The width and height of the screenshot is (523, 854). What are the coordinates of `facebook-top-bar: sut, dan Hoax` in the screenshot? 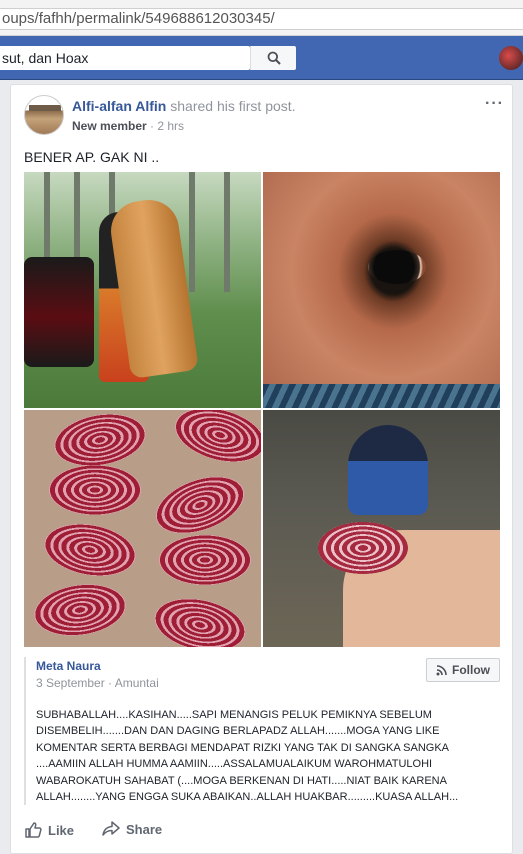 It's located at (261, 58).